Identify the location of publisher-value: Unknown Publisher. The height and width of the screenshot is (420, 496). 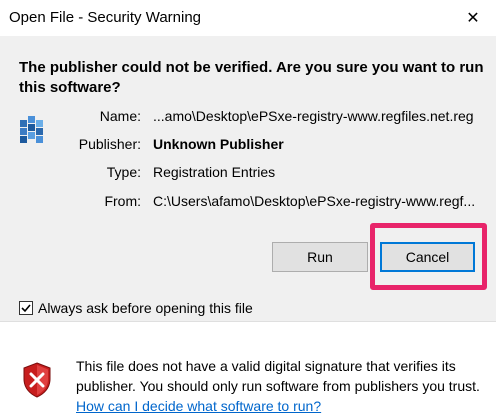
(218, 144).